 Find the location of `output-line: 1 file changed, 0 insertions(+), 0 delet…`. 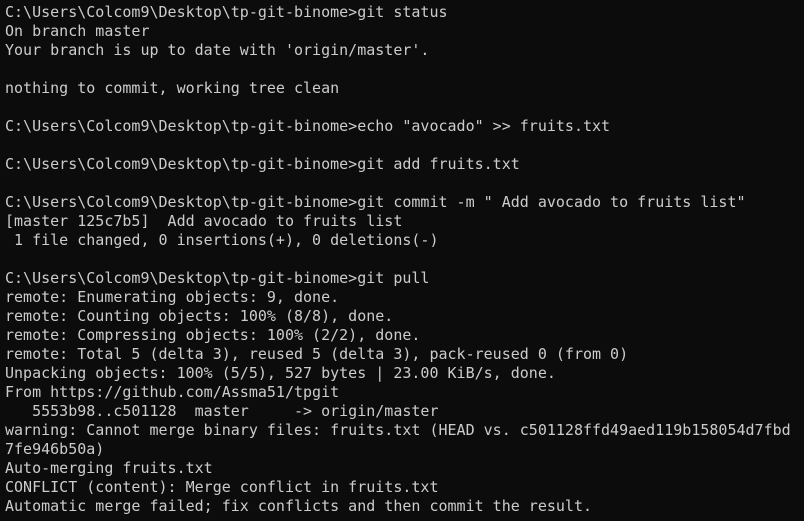

output-line: 1 file changed, 0 insertions(+), 0 delet… is located at coordinates (222, 240).